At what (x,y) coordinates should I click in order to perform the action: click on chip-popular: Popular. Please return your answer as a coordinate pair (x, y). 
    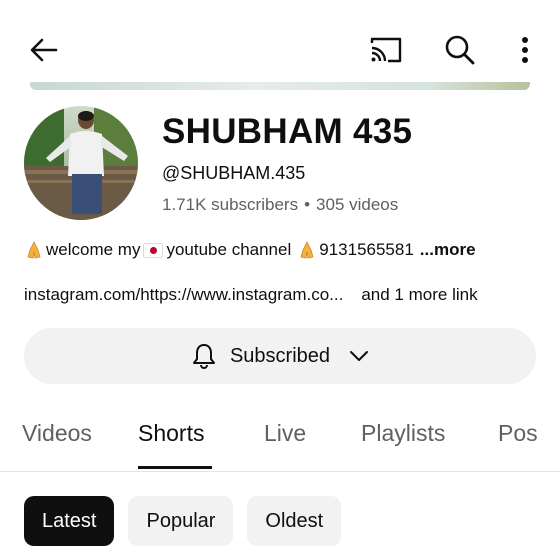
    Looking at the image, I should click on (181, 521).